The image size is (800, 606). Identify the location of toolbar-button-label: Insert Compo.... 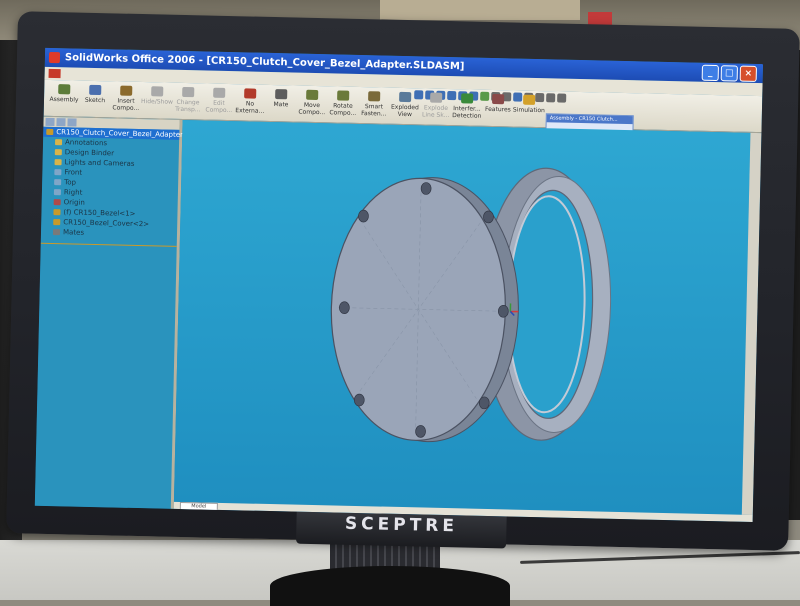
(125, 104).